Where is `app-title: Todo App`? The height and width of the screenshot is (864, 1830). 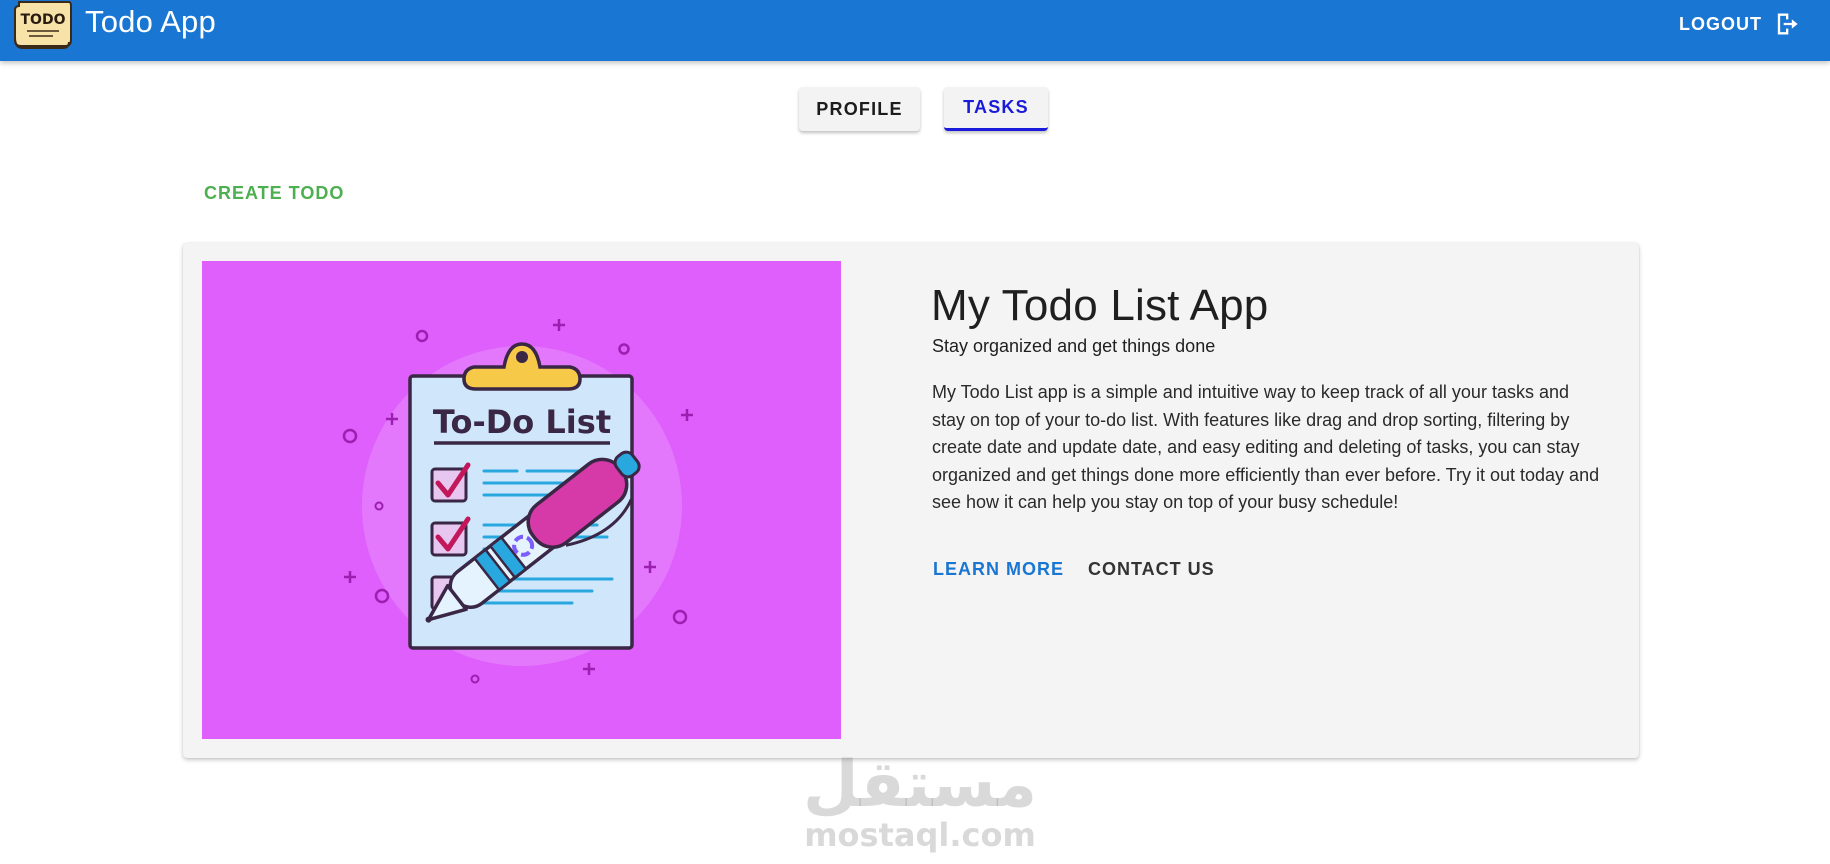
app-title: Todo App is located at coordinates (150, 21).